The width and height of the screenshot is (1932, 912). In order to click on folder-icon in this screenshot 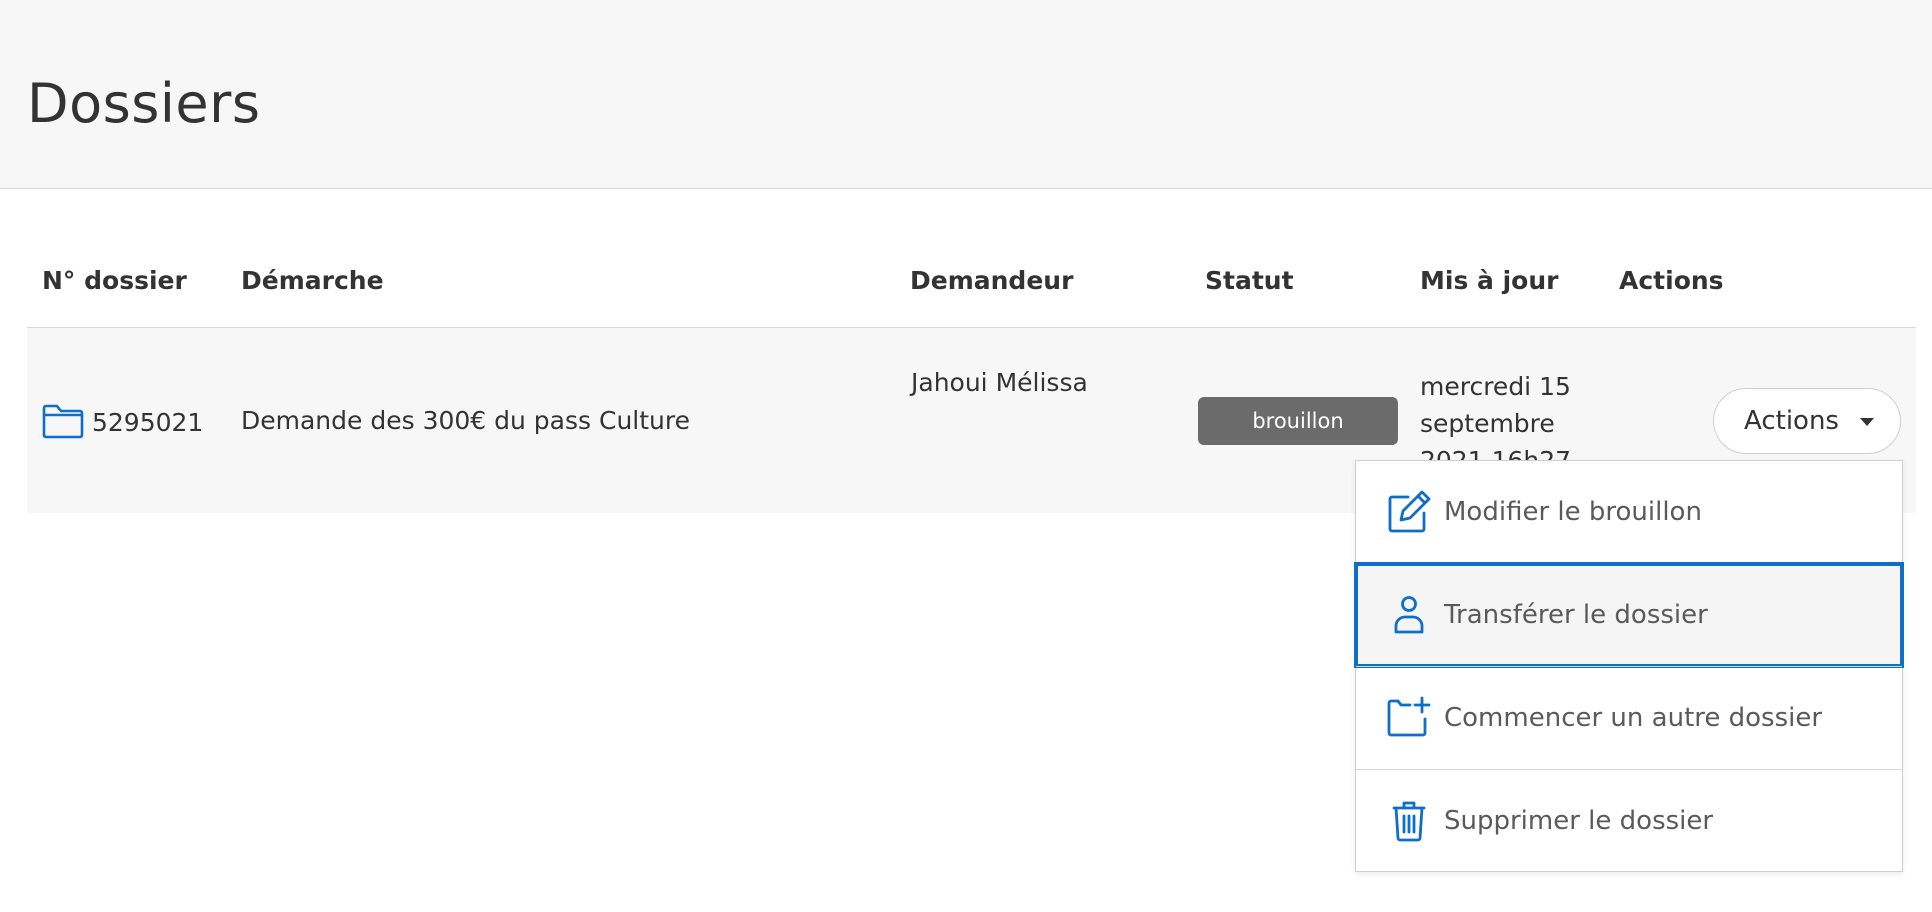, I will do `click(63, 421)`.